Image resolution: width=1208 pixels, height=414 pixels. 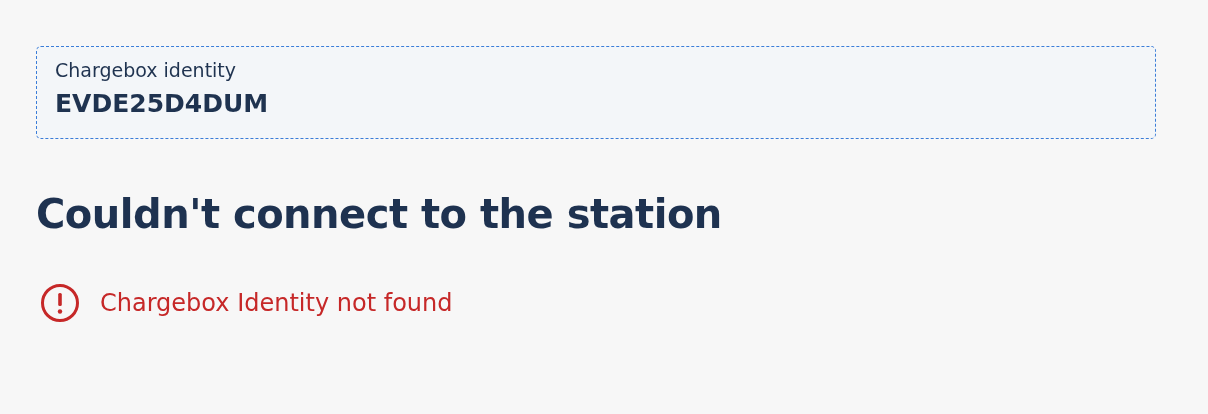 What do you see at coordinates (379, 214) in the screenshot?
I see `error-heading: Couldn't connect to the station` at bounding box center [379, 214].